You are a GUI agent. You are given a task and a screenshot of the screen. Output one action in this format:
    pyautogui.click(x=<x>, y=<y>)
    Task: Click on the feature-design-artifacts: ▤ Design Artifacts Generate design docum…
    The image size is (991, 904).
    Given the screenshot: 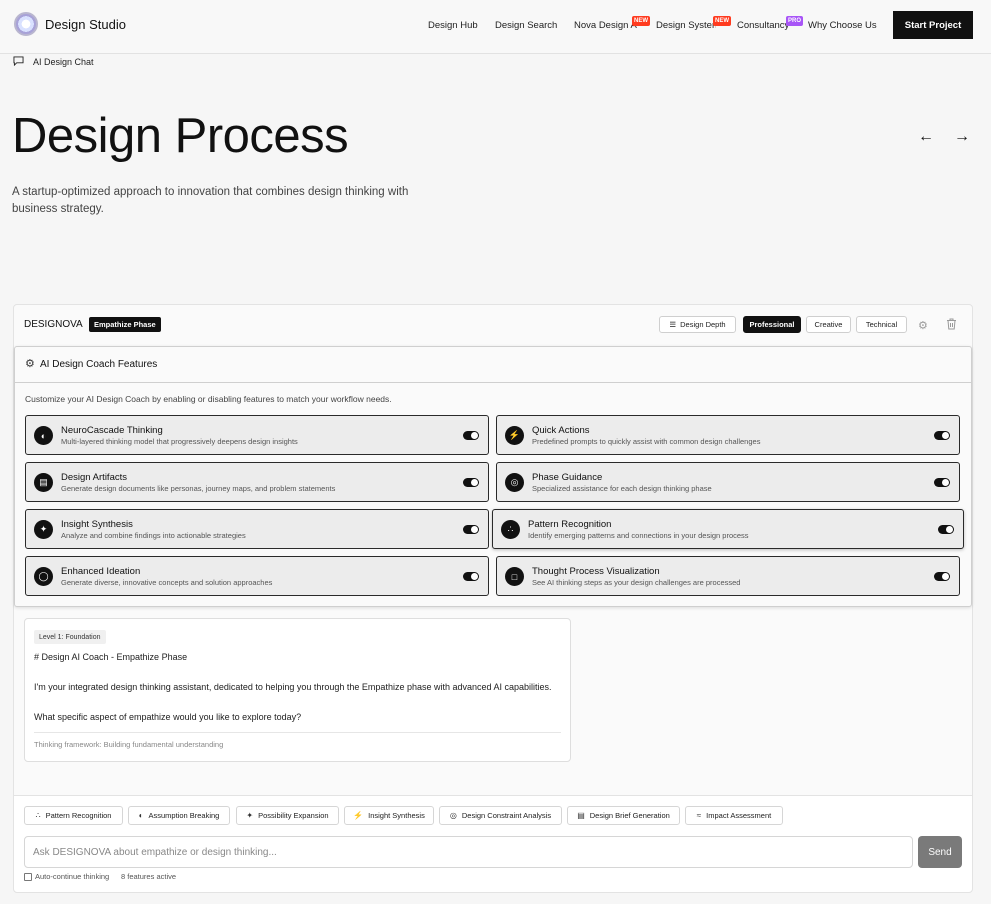 What is the action you would take?
    pyautogui.click(x=257, y=482)
    